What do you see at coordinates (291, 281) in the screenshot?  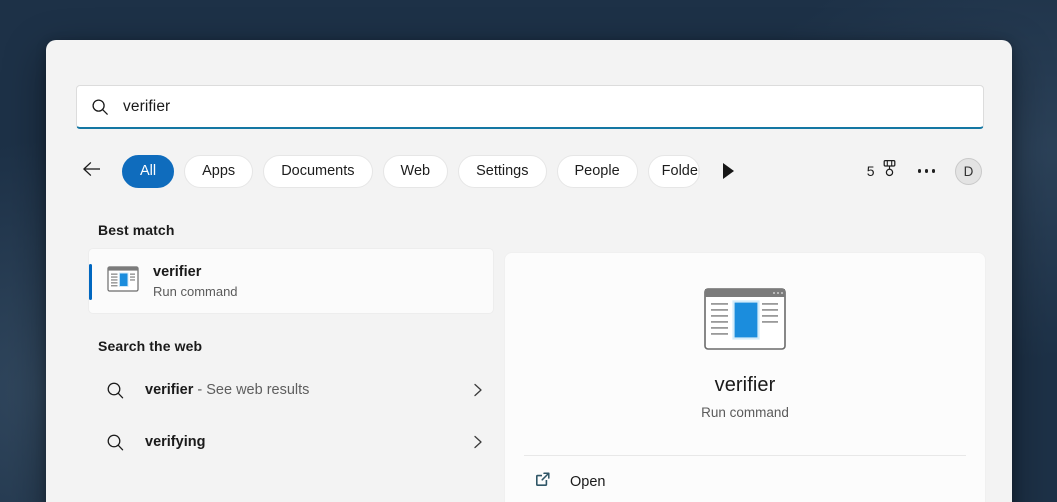 I see `best-match-result: verifier Run command` at bounding box center [291, 281].